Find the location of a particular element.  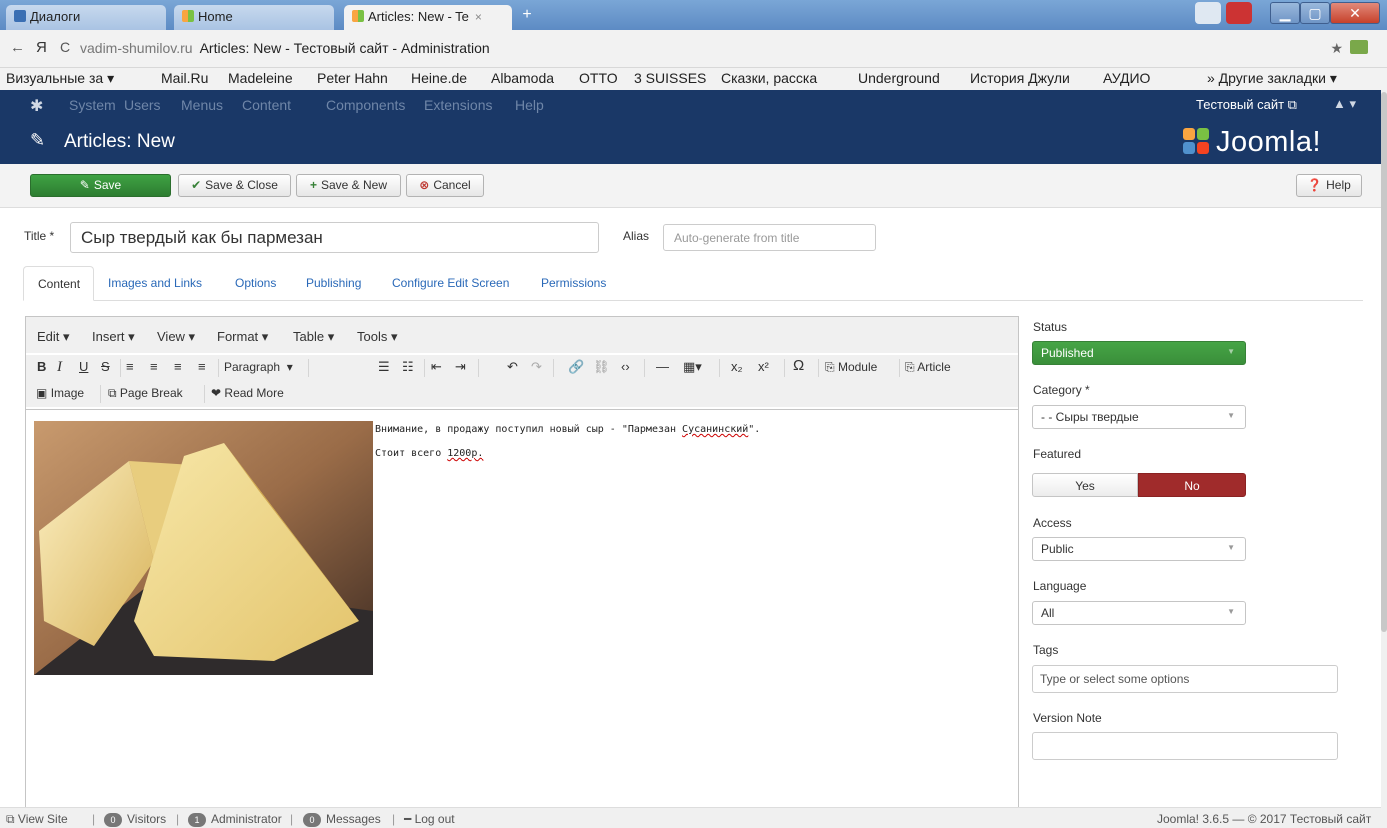

tab-options: Options is located at coordinates (255, 283).